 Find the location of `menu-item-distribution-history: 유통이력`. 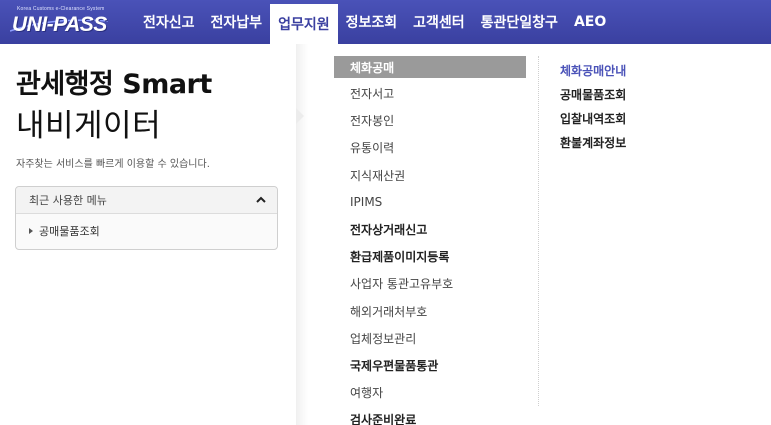

menu-item-distribution-history: 유통이력 is located at coordinates (430, 147).